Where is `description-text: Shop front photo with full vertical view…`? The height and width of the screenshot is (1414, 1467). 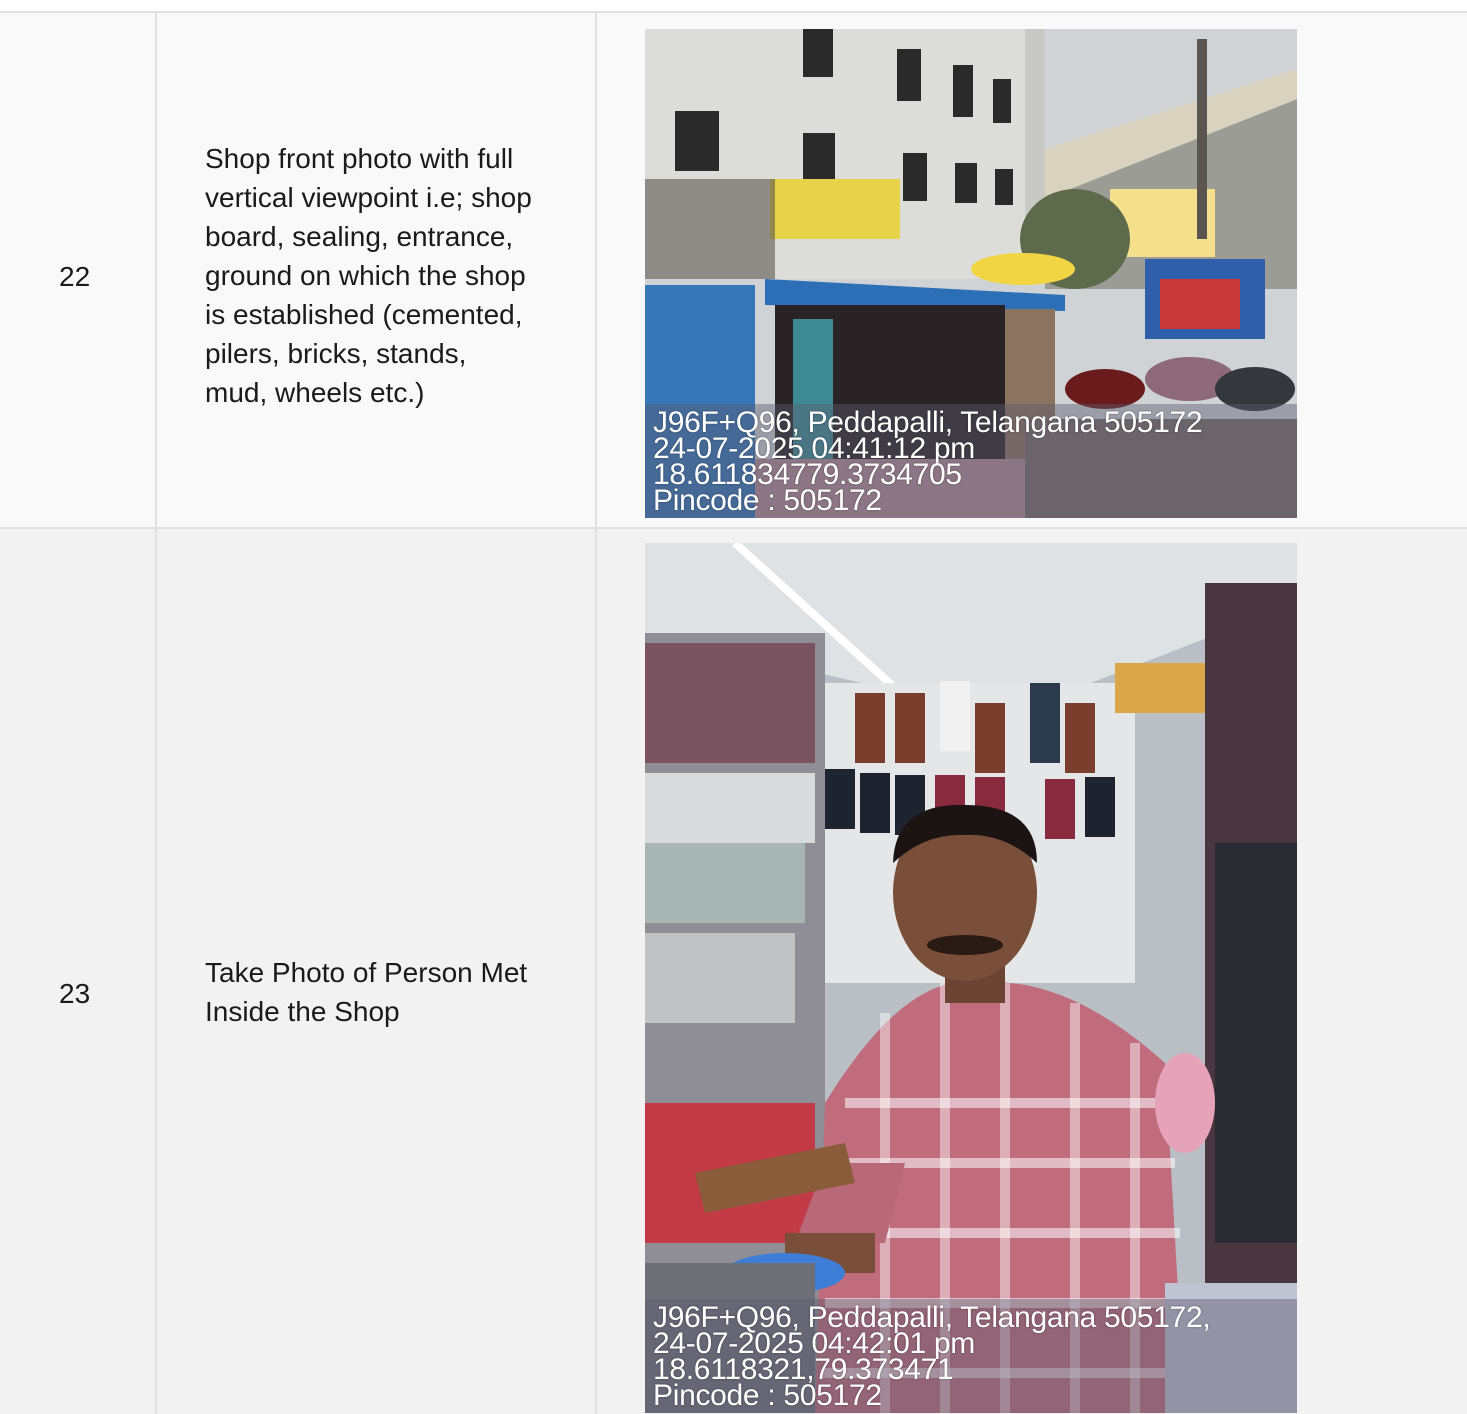 description-text: Shop front photo with full vertical view… is located at coordinates (368, 275).